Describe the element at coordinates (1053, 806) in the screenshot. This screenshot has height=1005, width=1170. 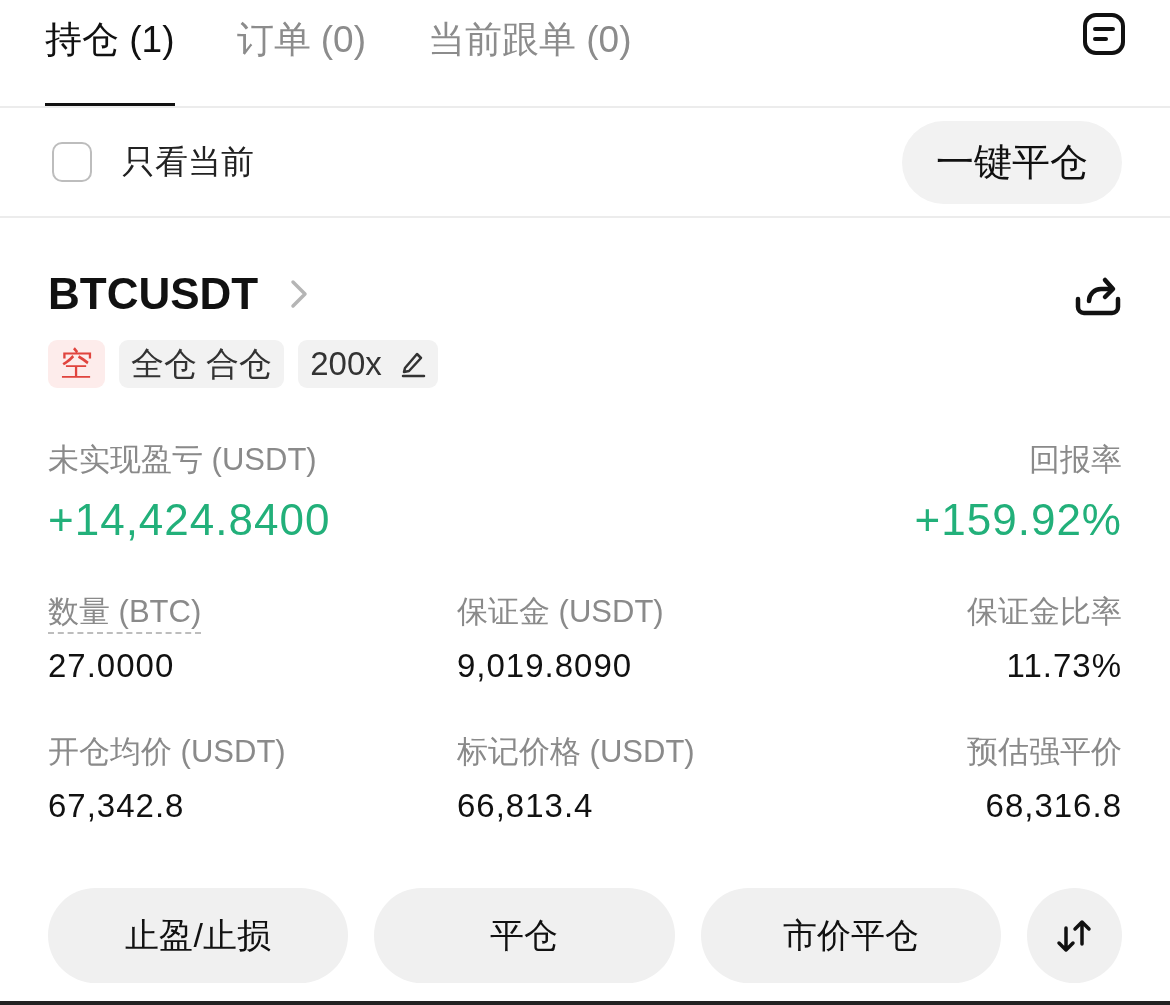
I see `stat-value: 68,316.8` at that location.